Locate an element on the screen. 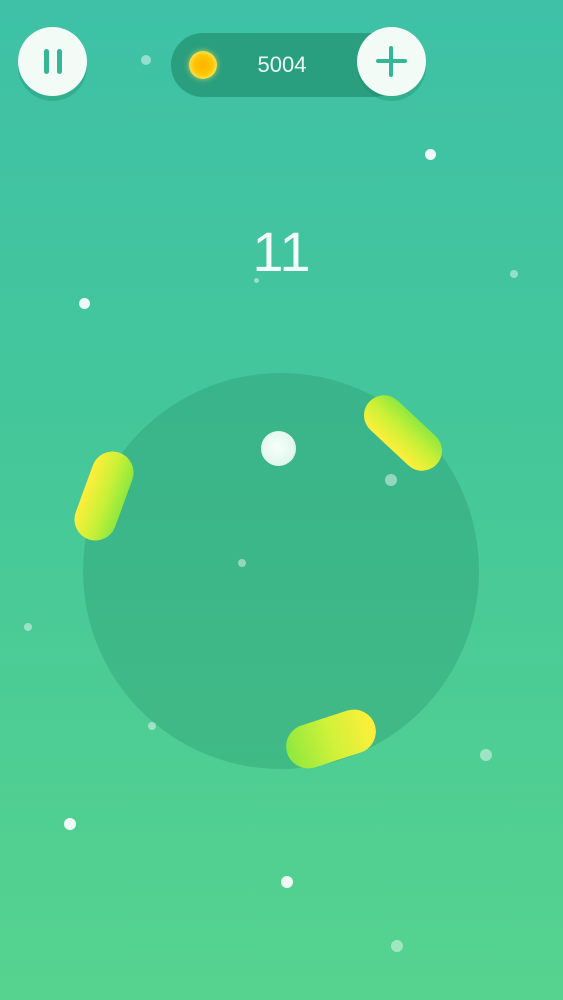  add-coins-button is located at coordinates (391, 61).